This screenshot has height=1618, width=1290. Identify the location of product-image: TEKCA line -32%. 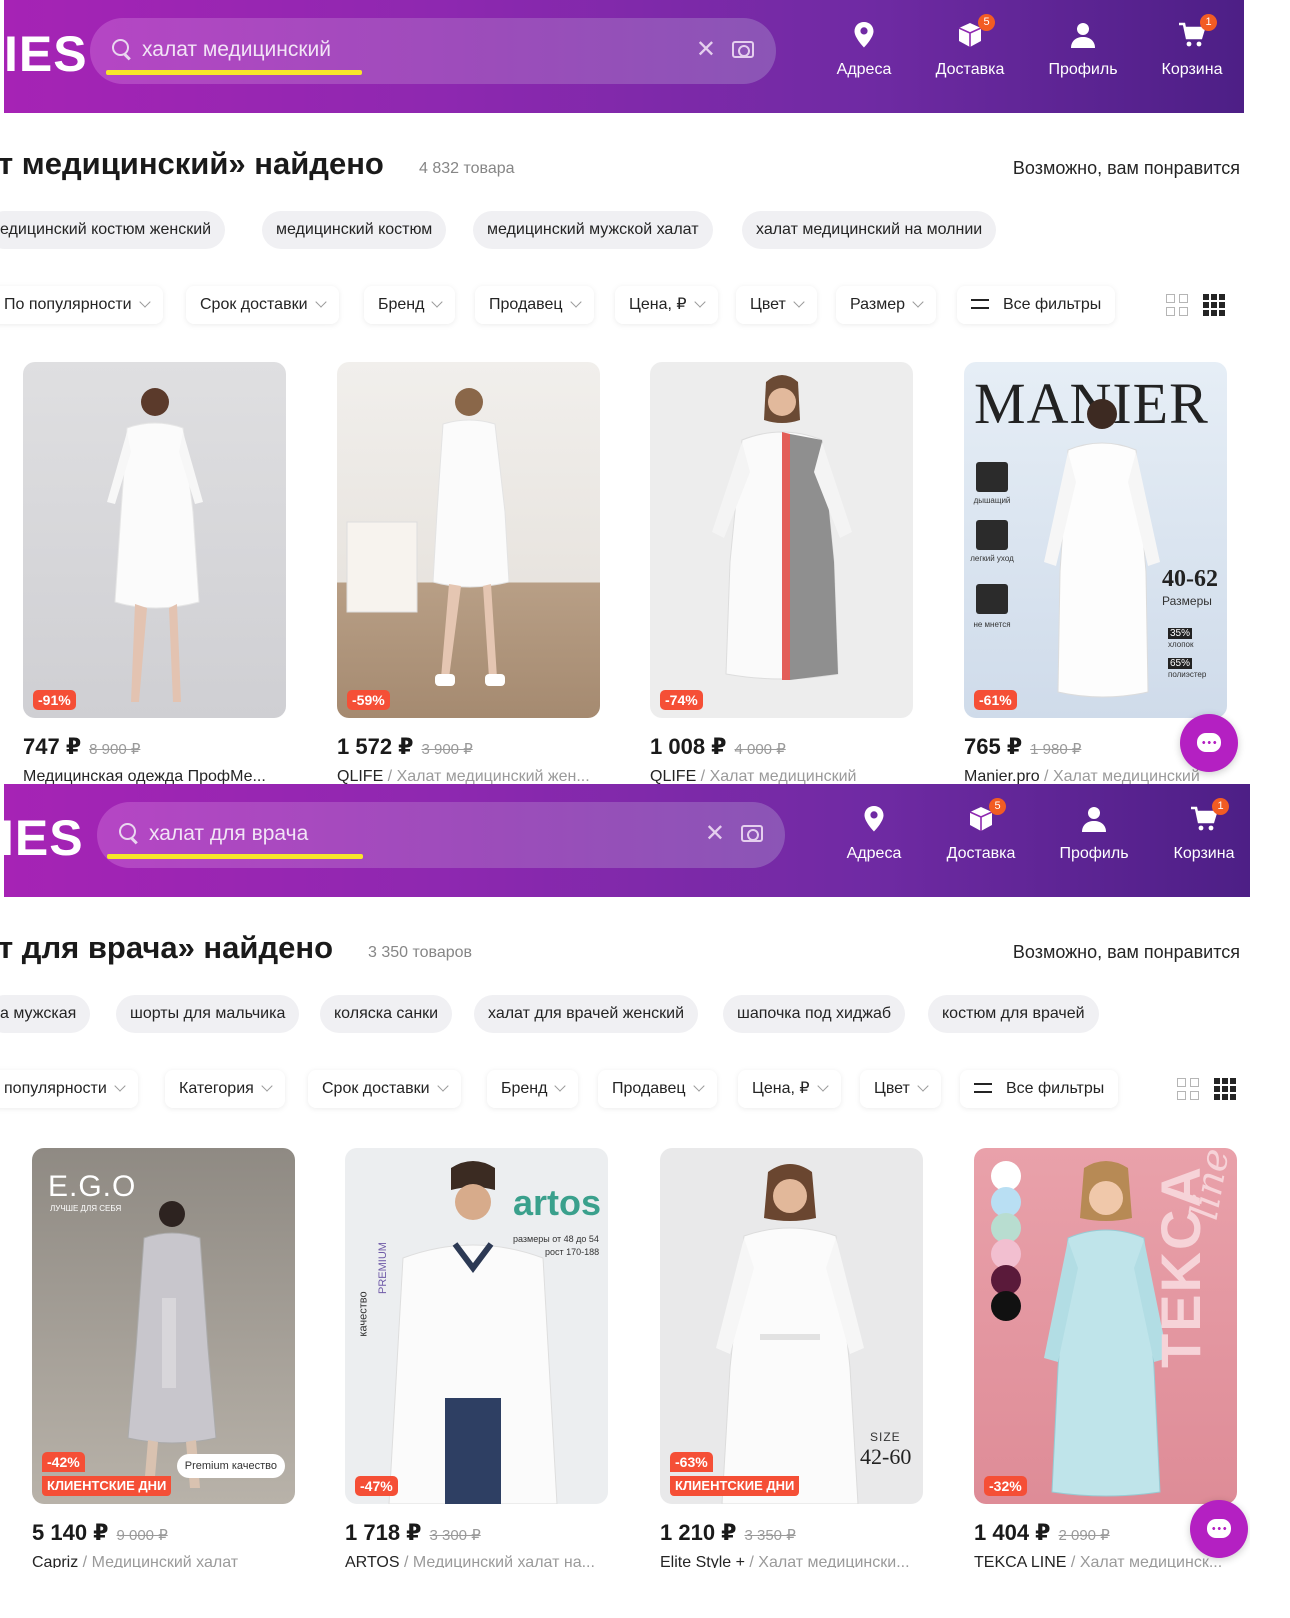
(1105, 1326).